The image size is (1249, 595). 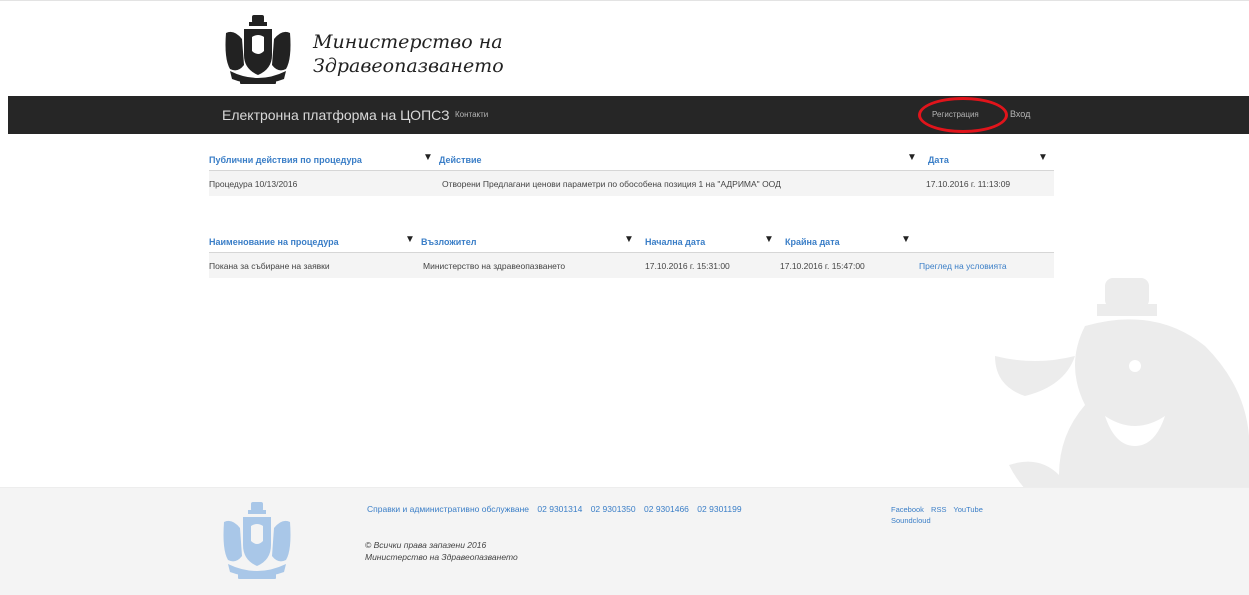 What do you see at coordinates (812, 242) in the screenshot?
I see `column-header-end-date: Крайна дата` at bounding box center [812, 242].